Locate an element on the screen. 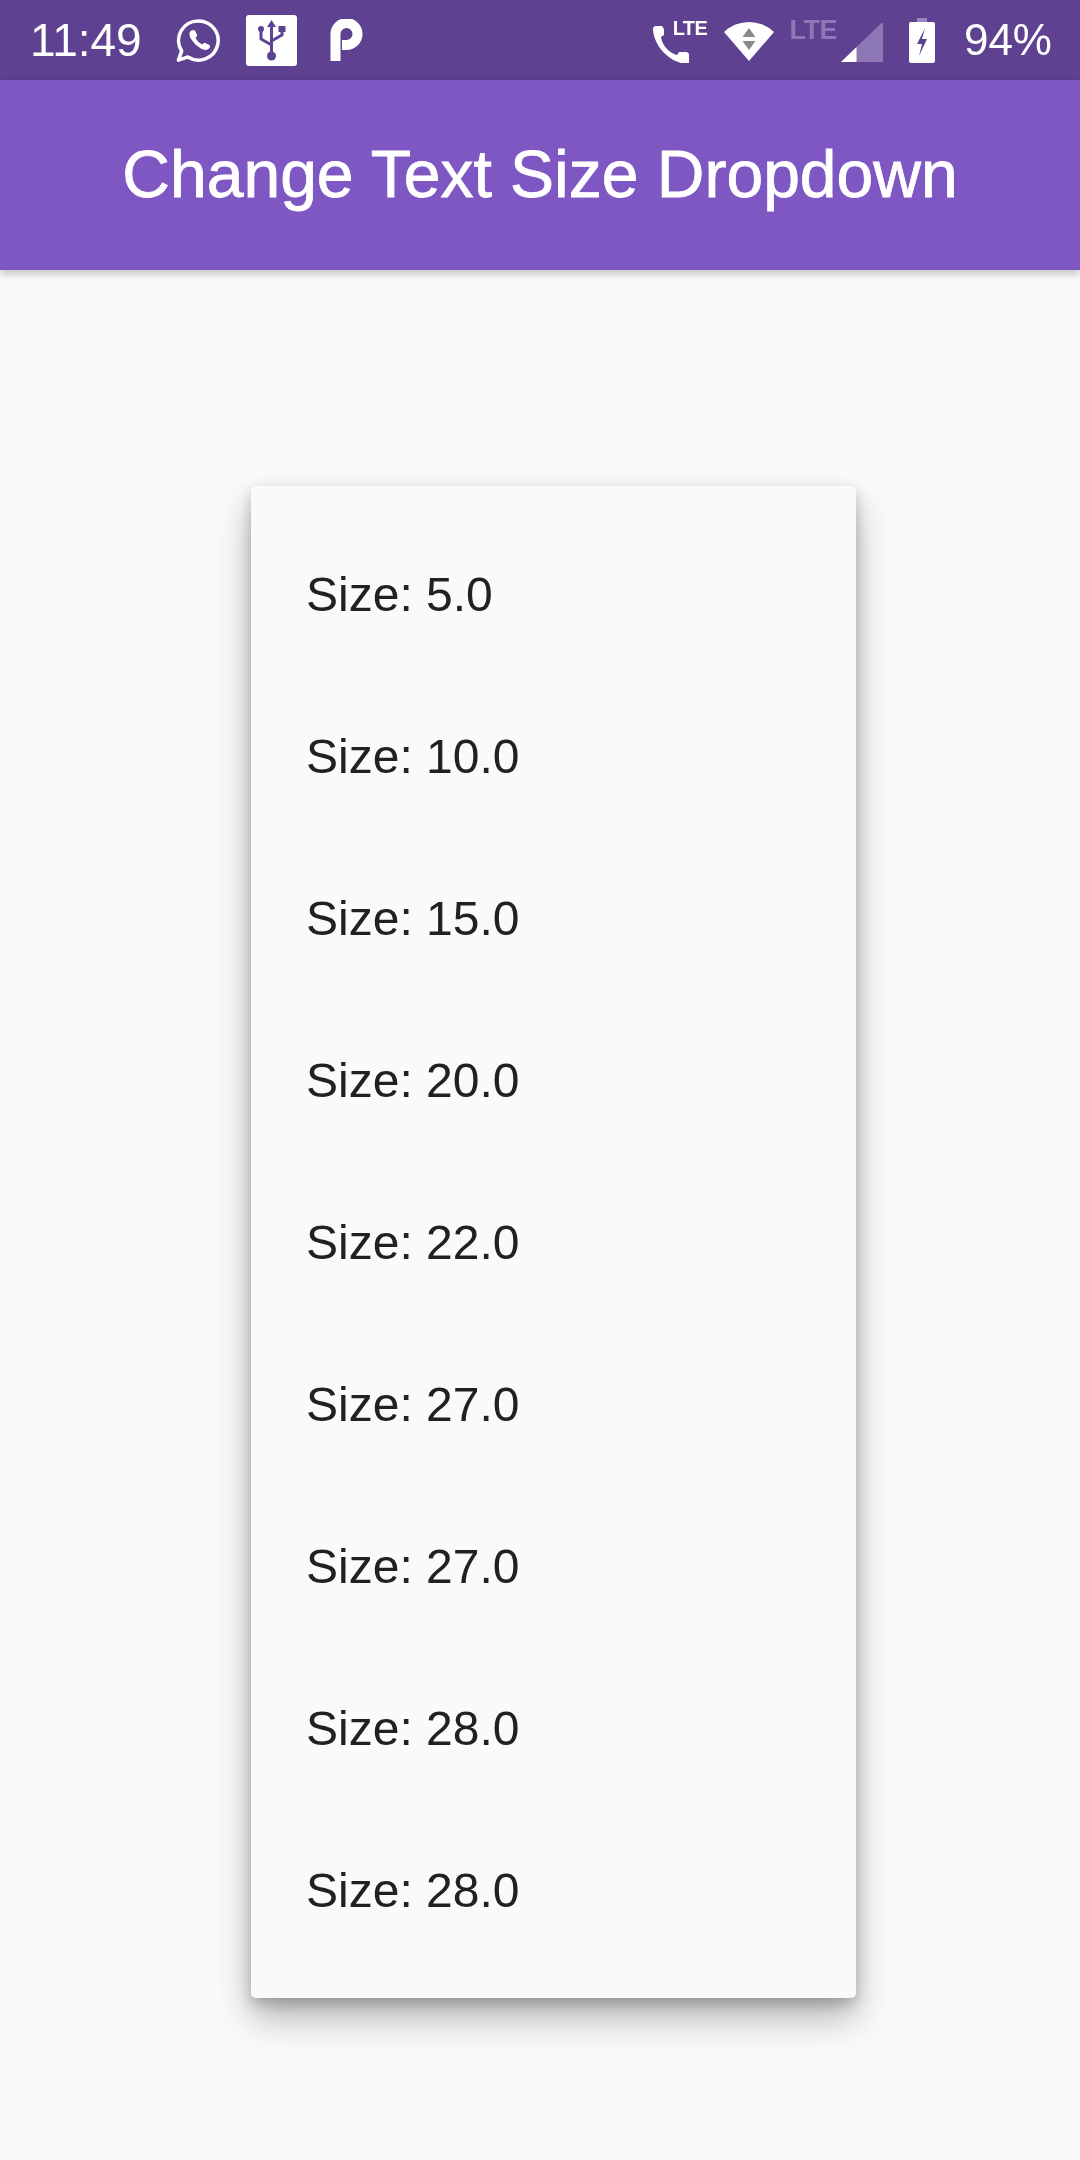  menu-item: Size: 22.0 is located at coordinates (553, 1242).